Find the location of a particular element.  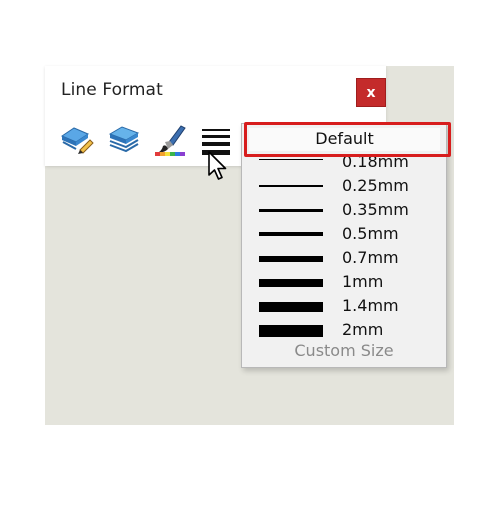

custom-size-option: Custom Size is located at coordinates (344, 350).